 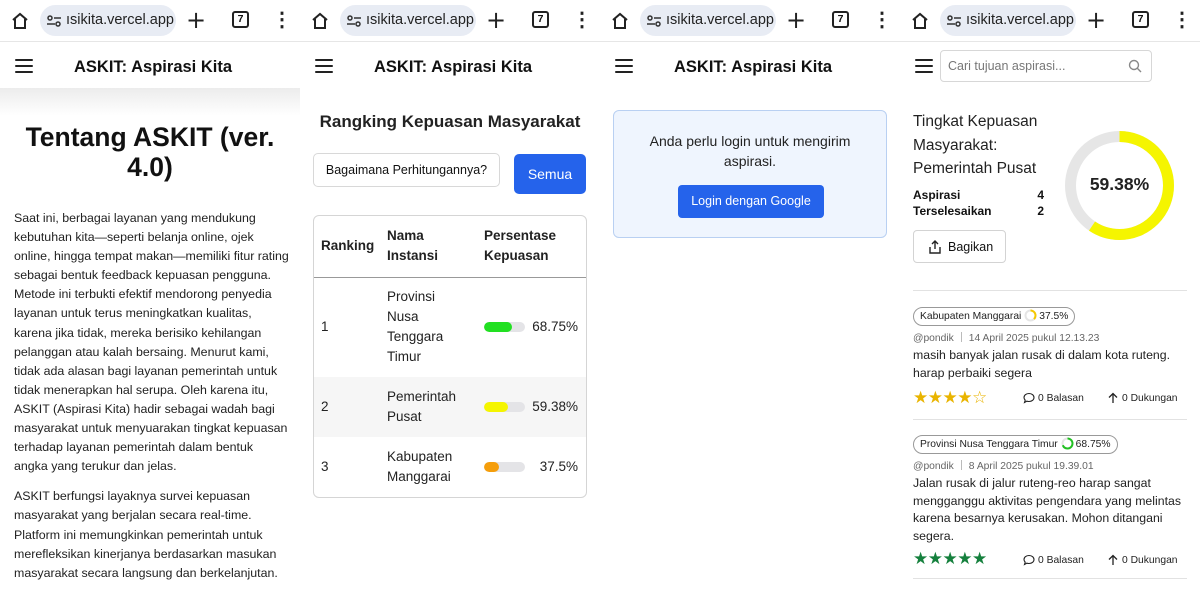 What do you see at coordinates (950, 559) in the screenshot?
I see `star-rating: ★★★★★` at bounding box center [950, 559].